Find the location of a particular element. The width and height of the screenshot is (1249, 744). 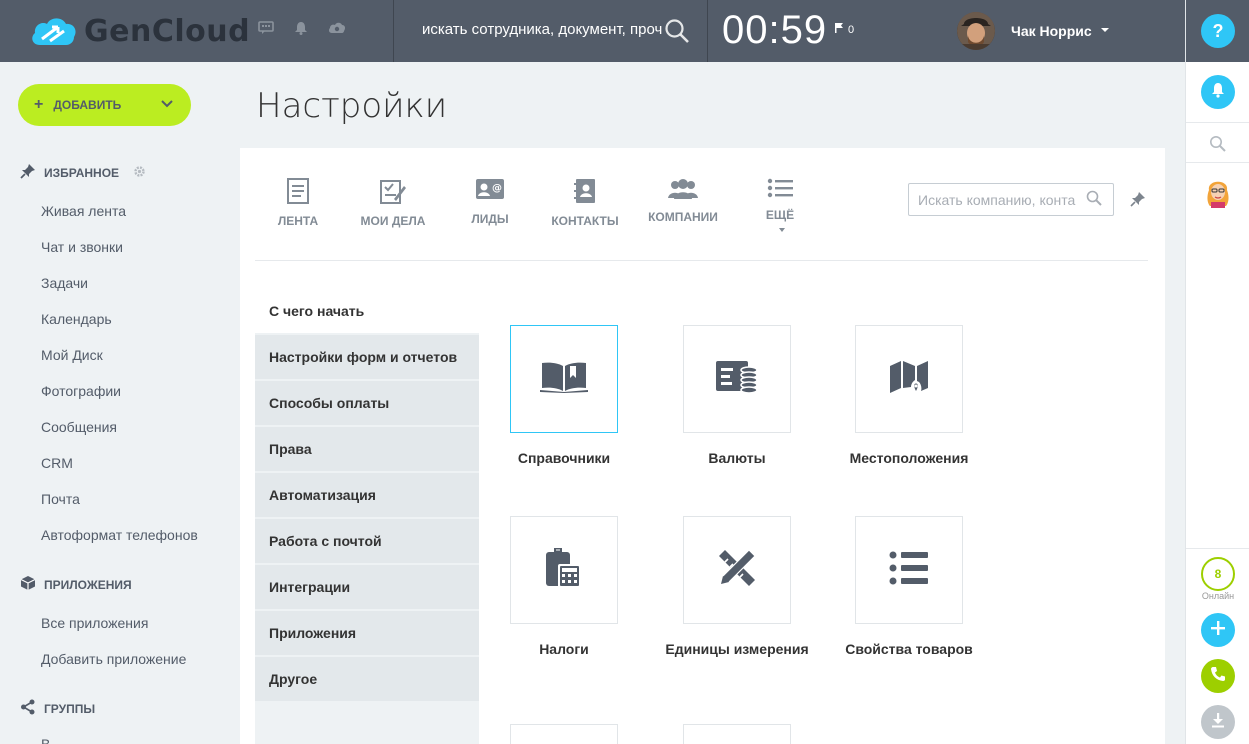

sidebar-item-phone-format: Автоформат телефонов is located at coordinates (119, 535).